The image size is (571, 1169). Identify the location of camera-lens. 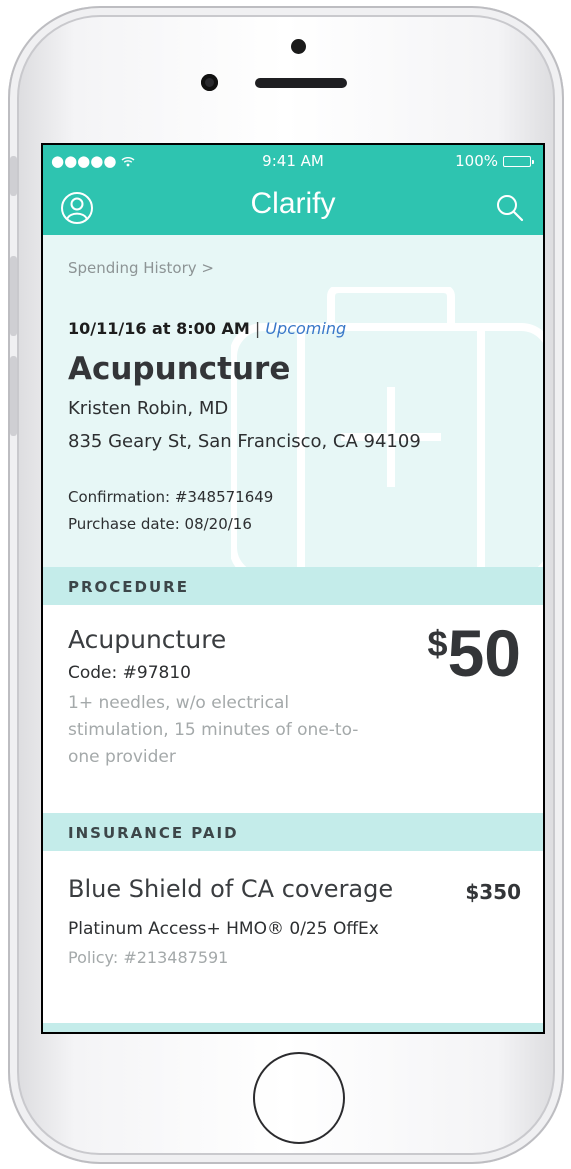
(209, 82).